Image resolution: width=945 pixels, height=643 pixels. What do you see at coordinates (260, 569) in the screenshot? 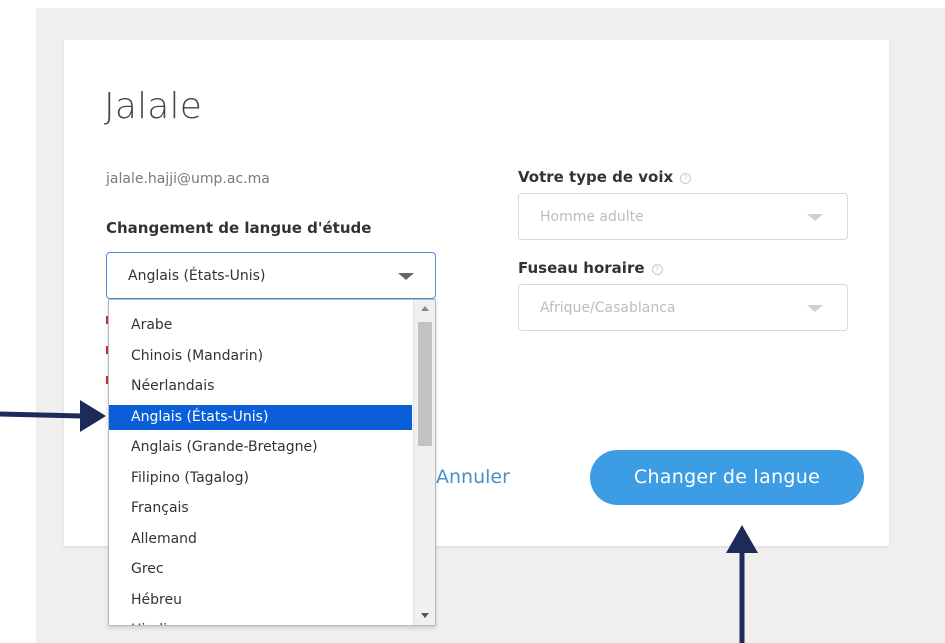
I see `dropdown-option: Grec` at bounding box center [260, 569].